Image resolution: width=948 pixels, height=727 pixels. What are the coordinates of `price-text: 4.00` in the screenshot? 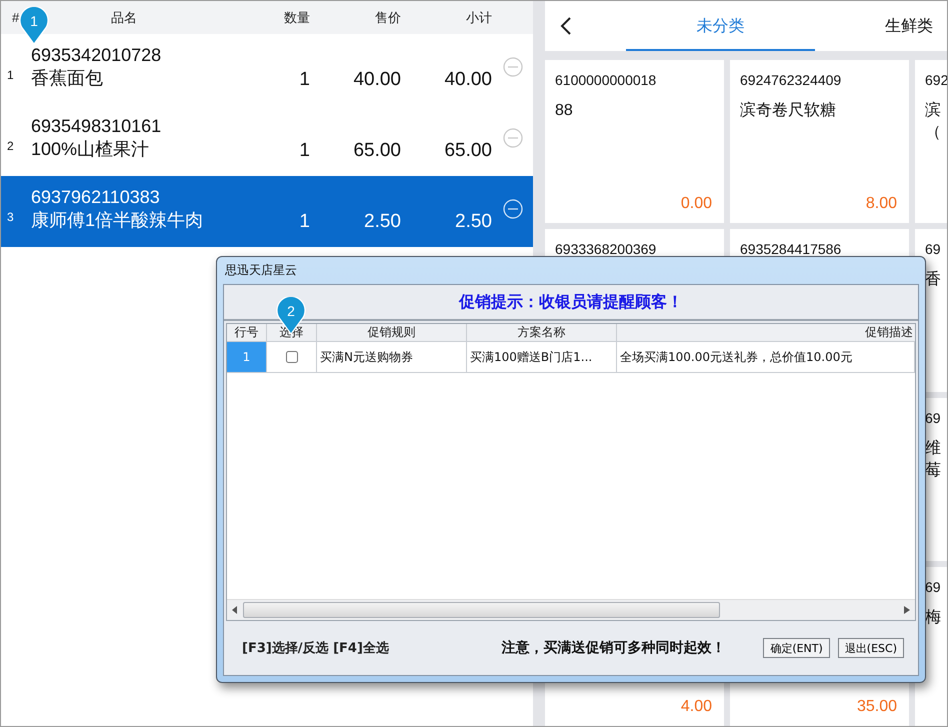 It's located at (696, 707).